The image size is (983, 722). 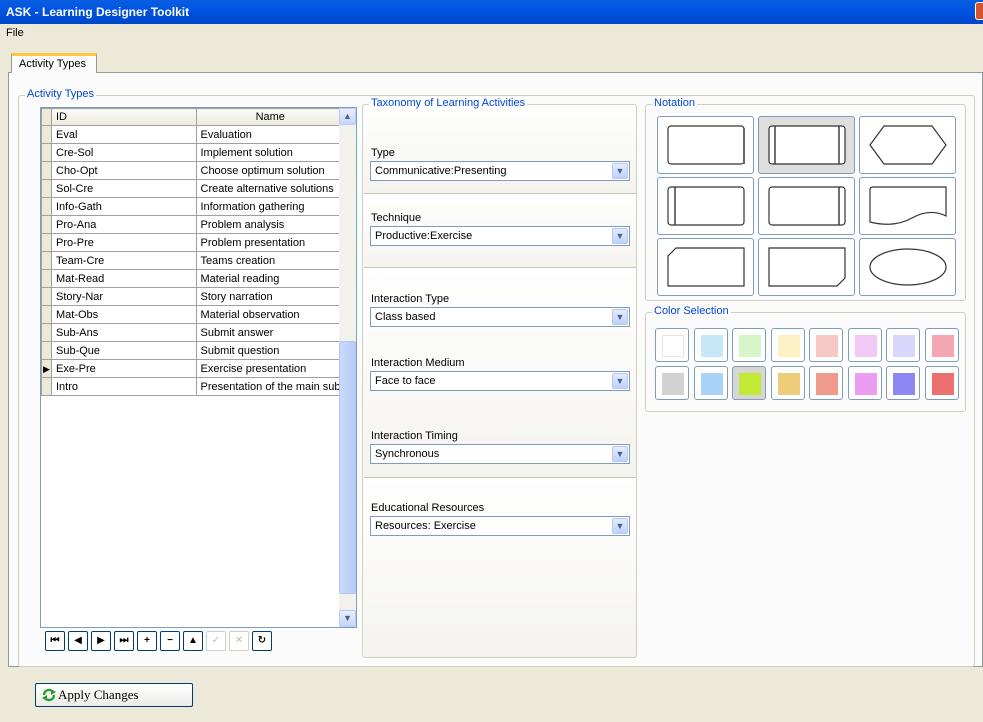 What do you see at coordinates (500, 171) in the screenshot?
I see `type-select: Communicative:Presenting ▼` at bounding box center [500, 171].